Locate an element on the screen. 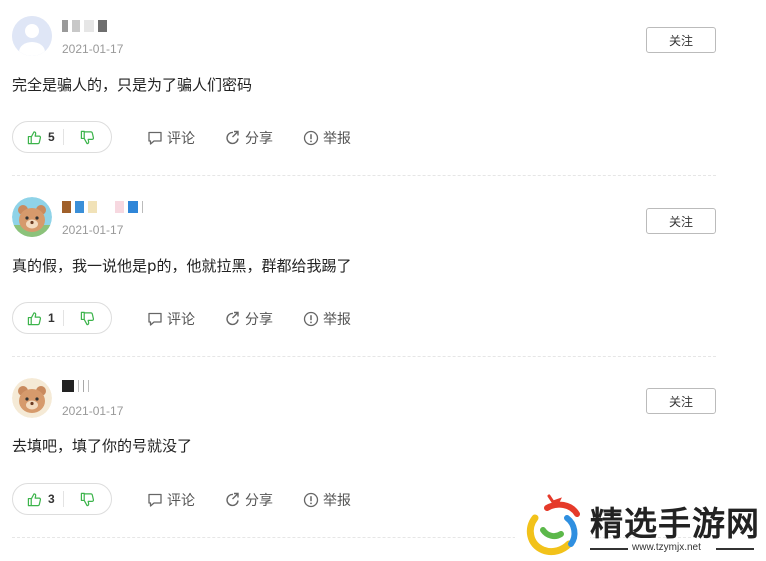 The height and width of the screenshot is (561, 766). vote-pill: 3 is located at coordinates (62, 499).